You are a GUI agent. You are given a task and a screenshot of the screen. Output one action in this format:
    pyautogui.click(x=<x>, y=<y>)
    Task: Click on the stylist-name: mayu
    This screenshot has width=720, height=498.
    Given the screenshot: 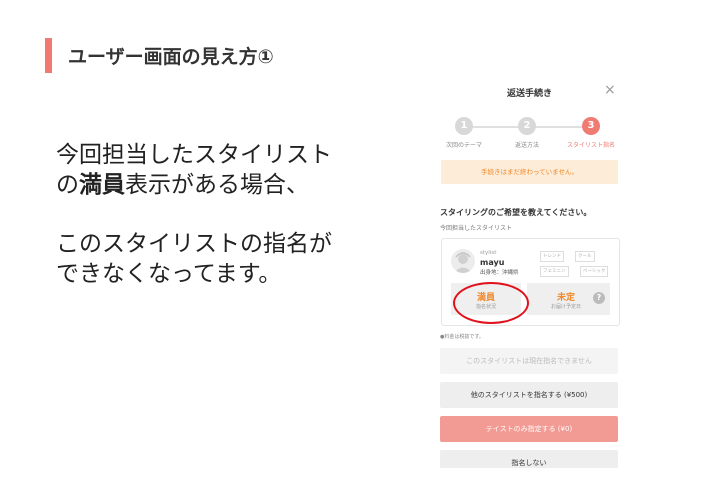 What is the action you would take?
    pyautogui.click(x=492, y=262)
    